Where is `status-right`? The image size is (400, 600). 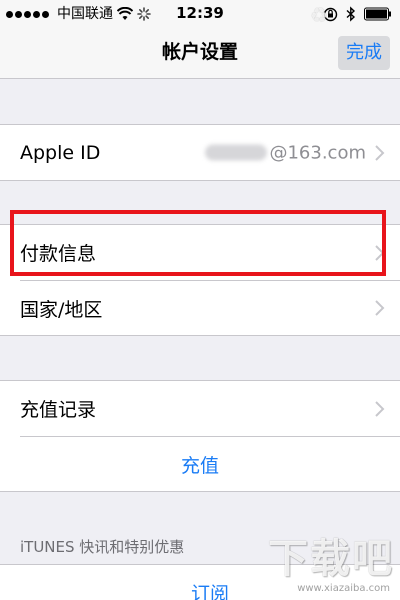
status-right is located at coordinates (357, 14).